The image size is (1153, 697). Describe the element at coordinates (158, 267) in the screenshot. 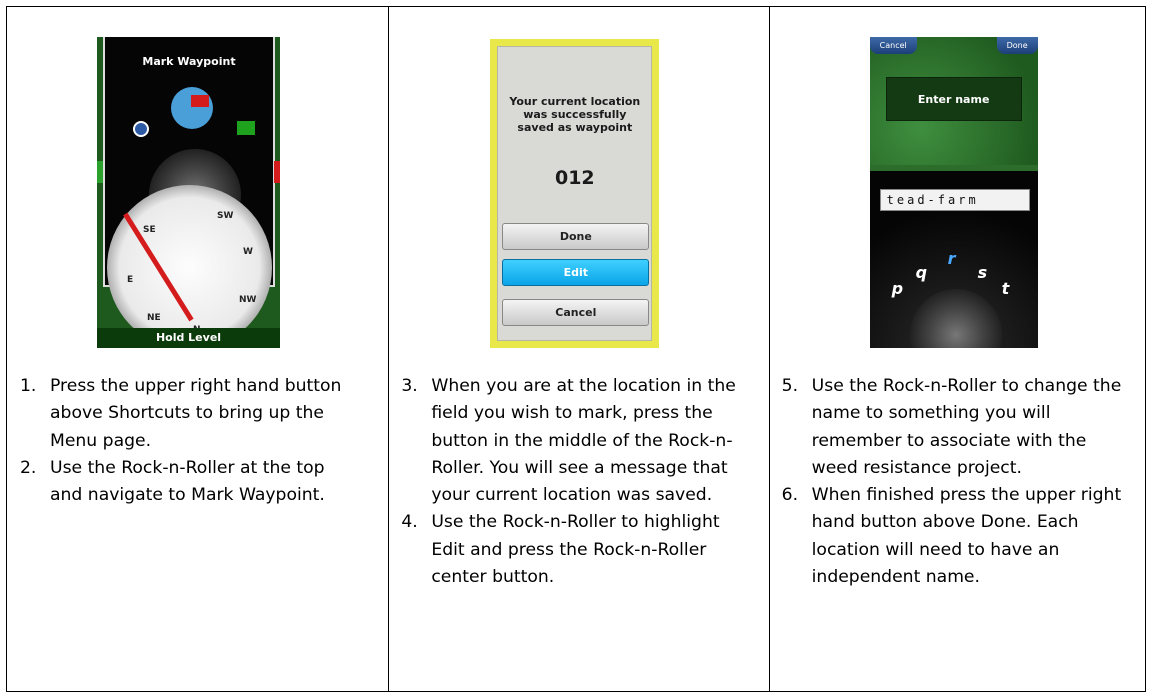

I see `compass-needle` at that location.